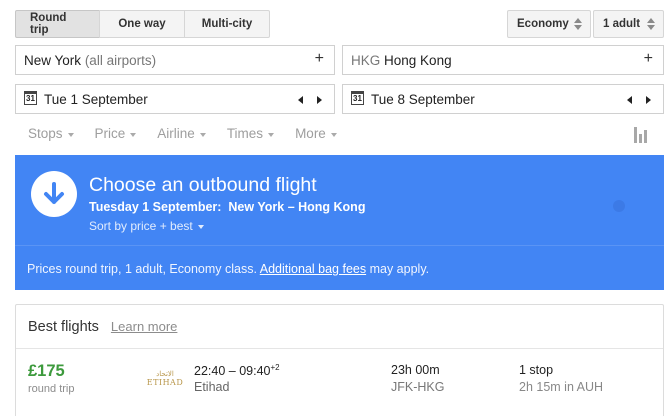 Image resolution: width=668 pixels, height=416 pixels. I want to click on filter-more: More, so click(316, 133).